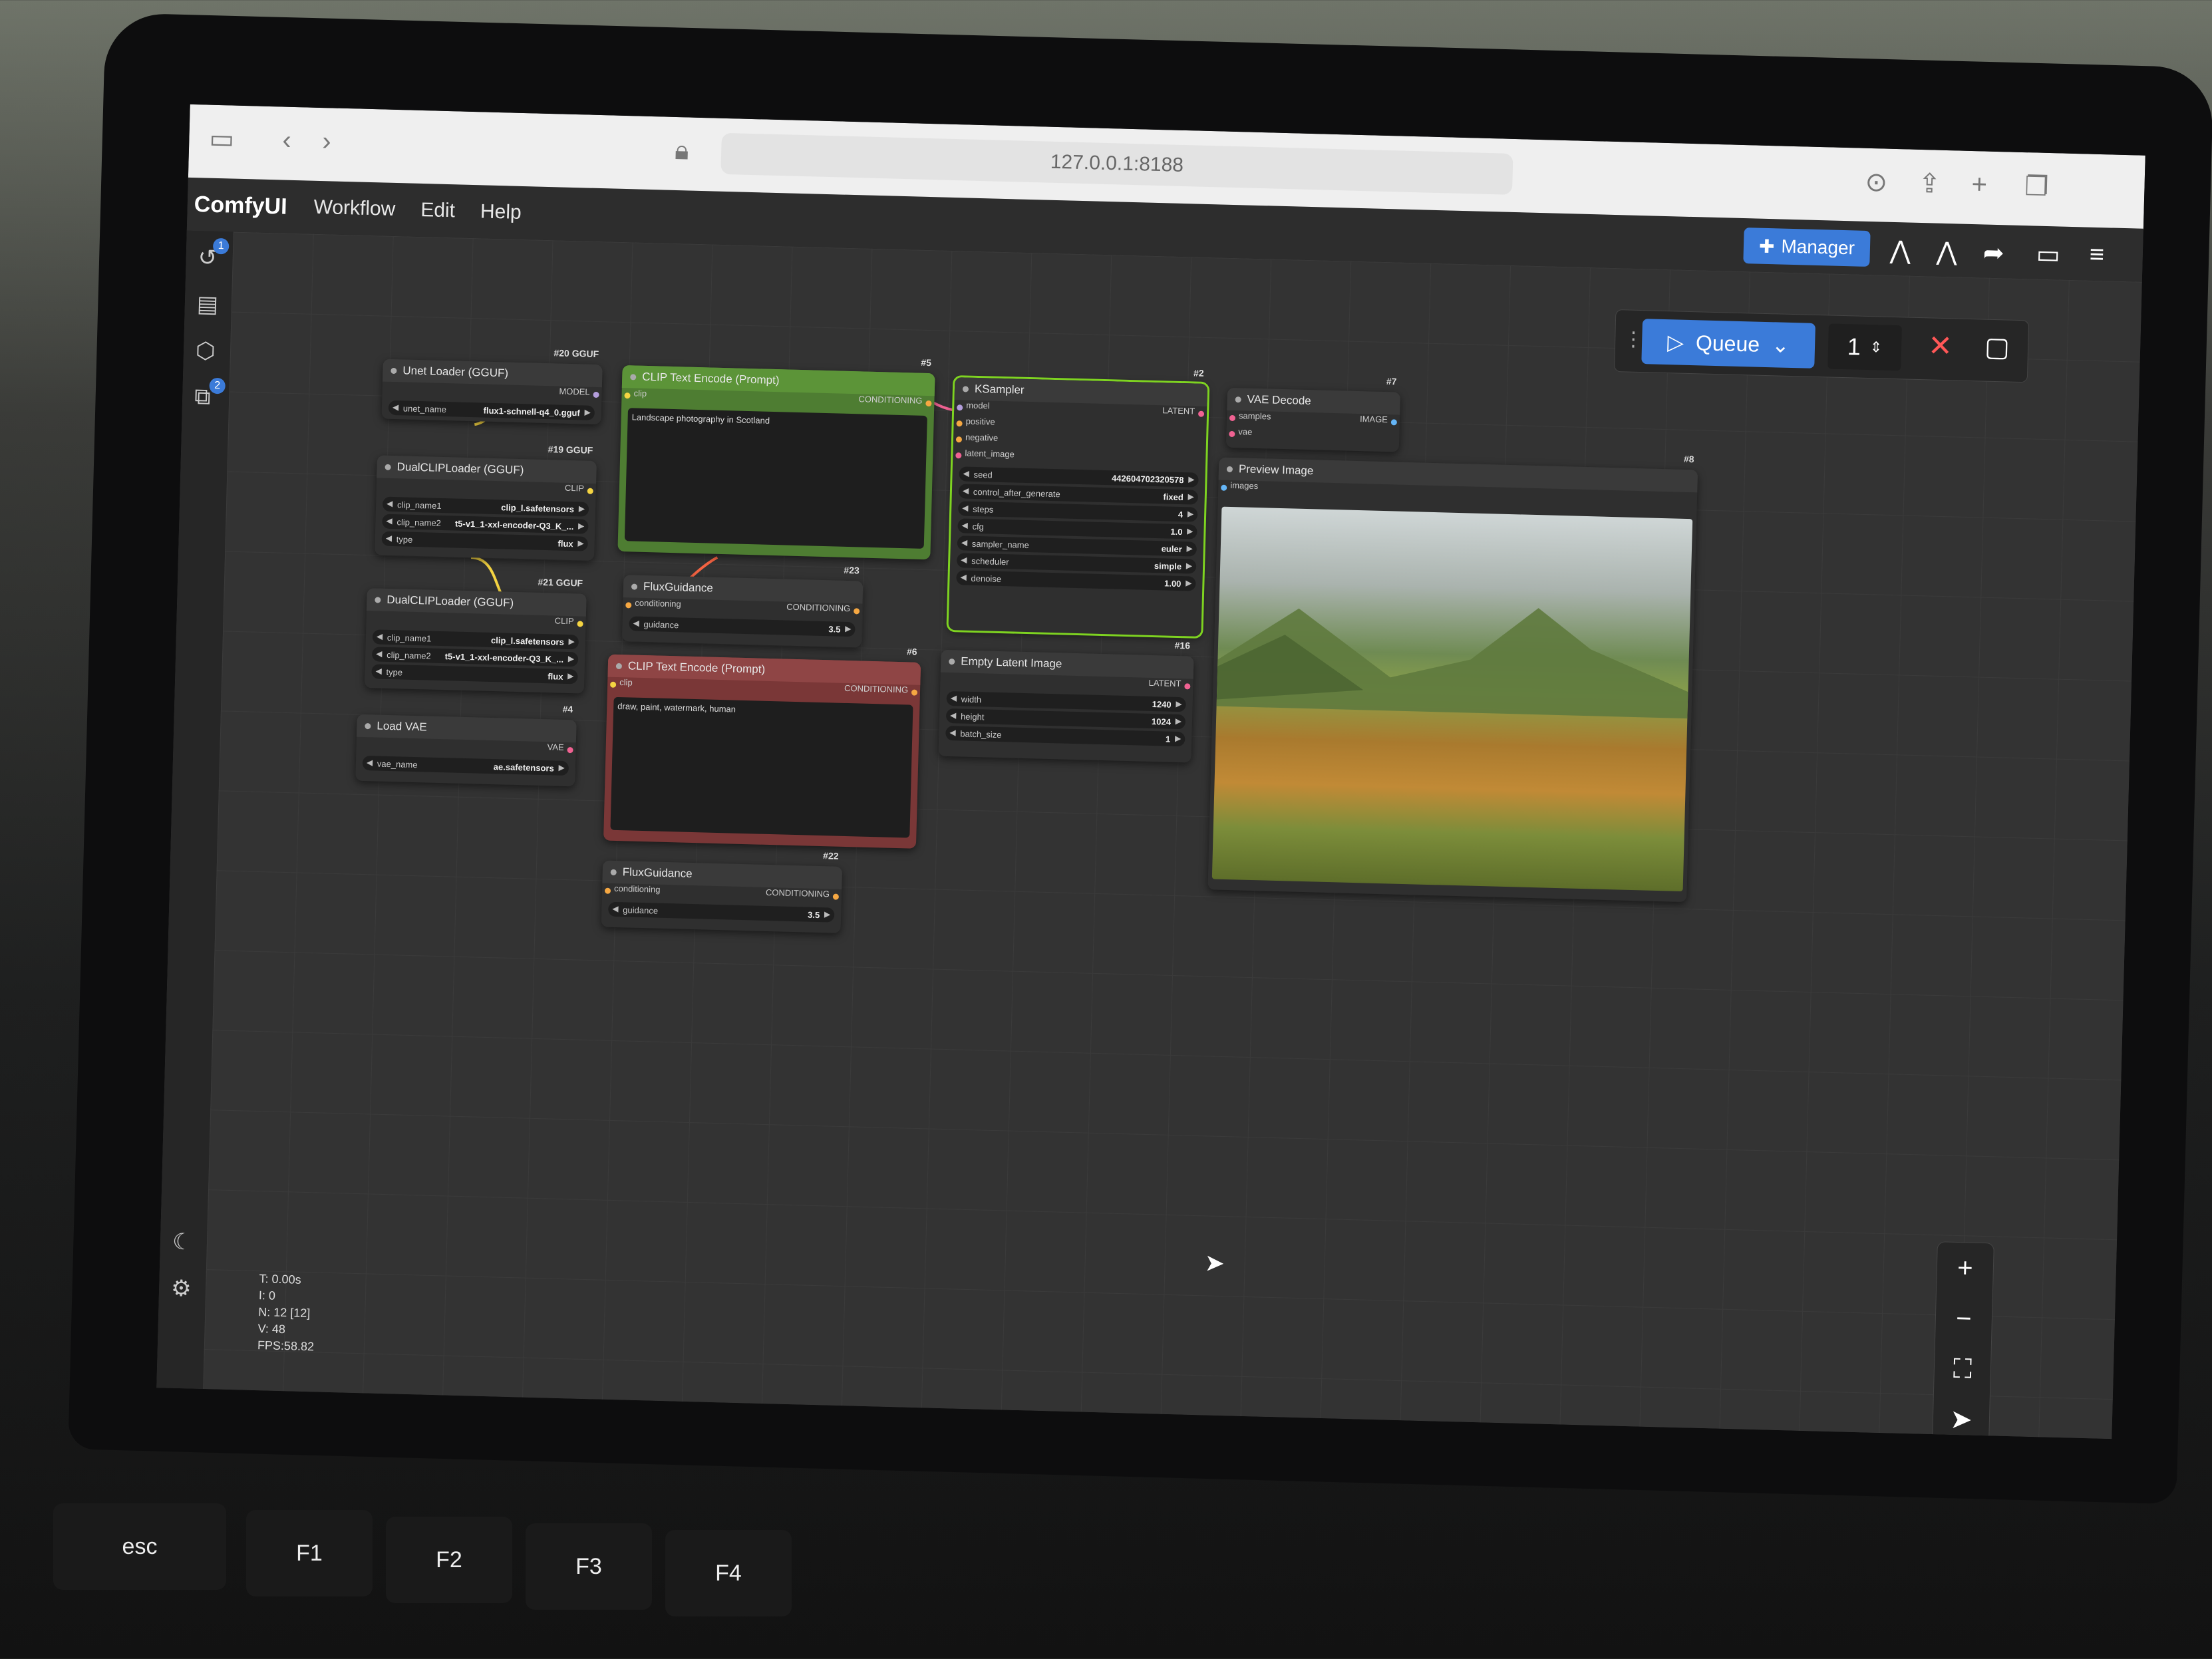 The height and width of the screenshot is (1659, 2212). What do you see at coordinates (574, 392) in the screenshot?
I see `port-label: MODEL` at bounding box center [574, 392].